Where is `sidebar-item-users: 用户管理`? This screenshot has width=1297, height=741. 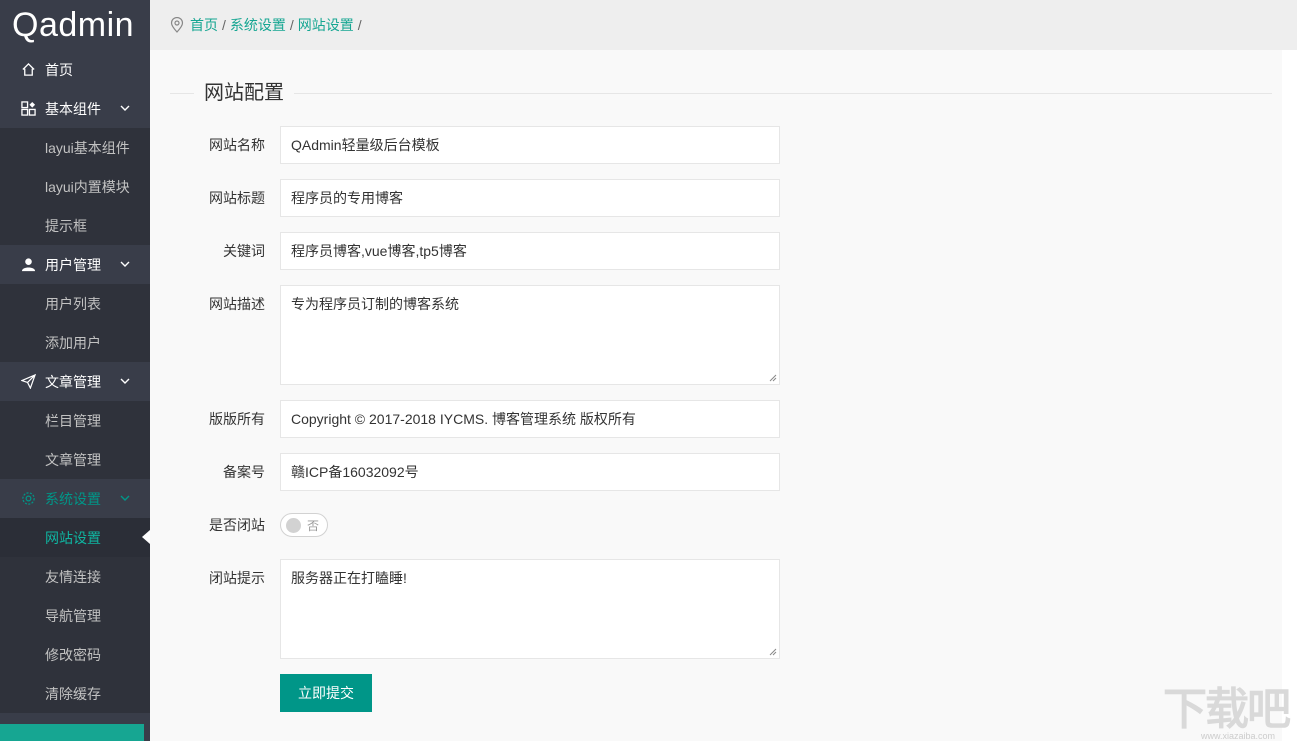 sidebar-item-users: 用户管理 is located at coordinates (75, 264).